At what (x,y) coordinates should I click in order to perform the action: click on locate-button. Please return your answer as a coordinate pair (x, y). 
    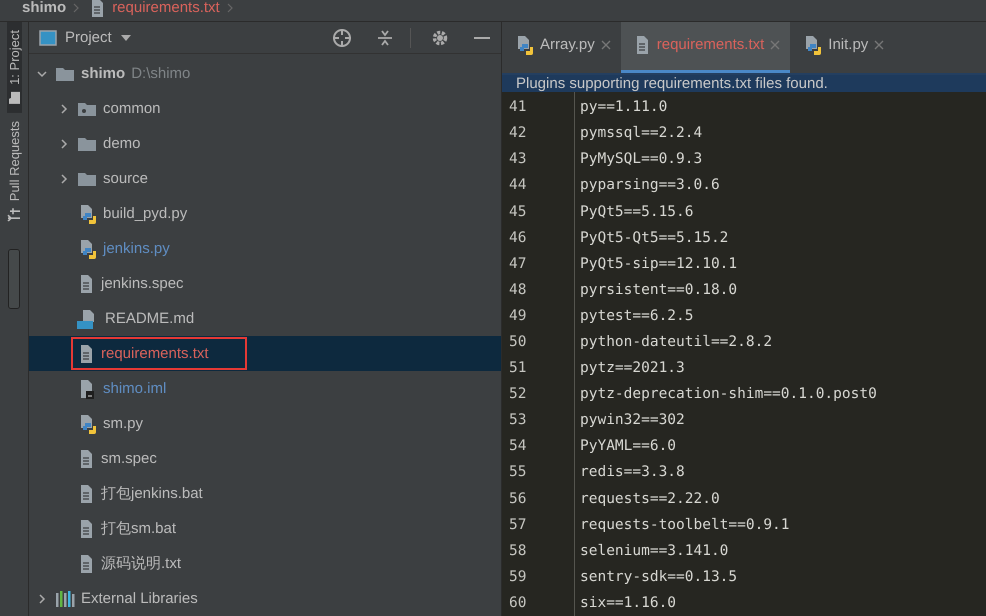
    Looking at the image, I should click on (342, 38).